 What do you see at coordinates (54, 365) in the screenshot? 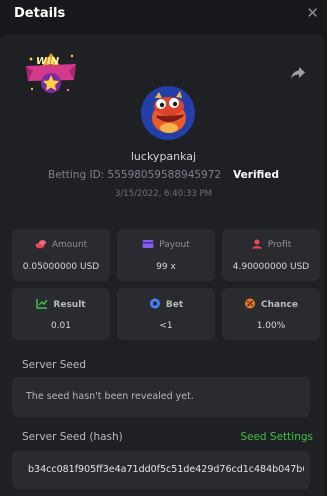
I see `server-seed-label: Server Seed` at bounding box center [54, 365].